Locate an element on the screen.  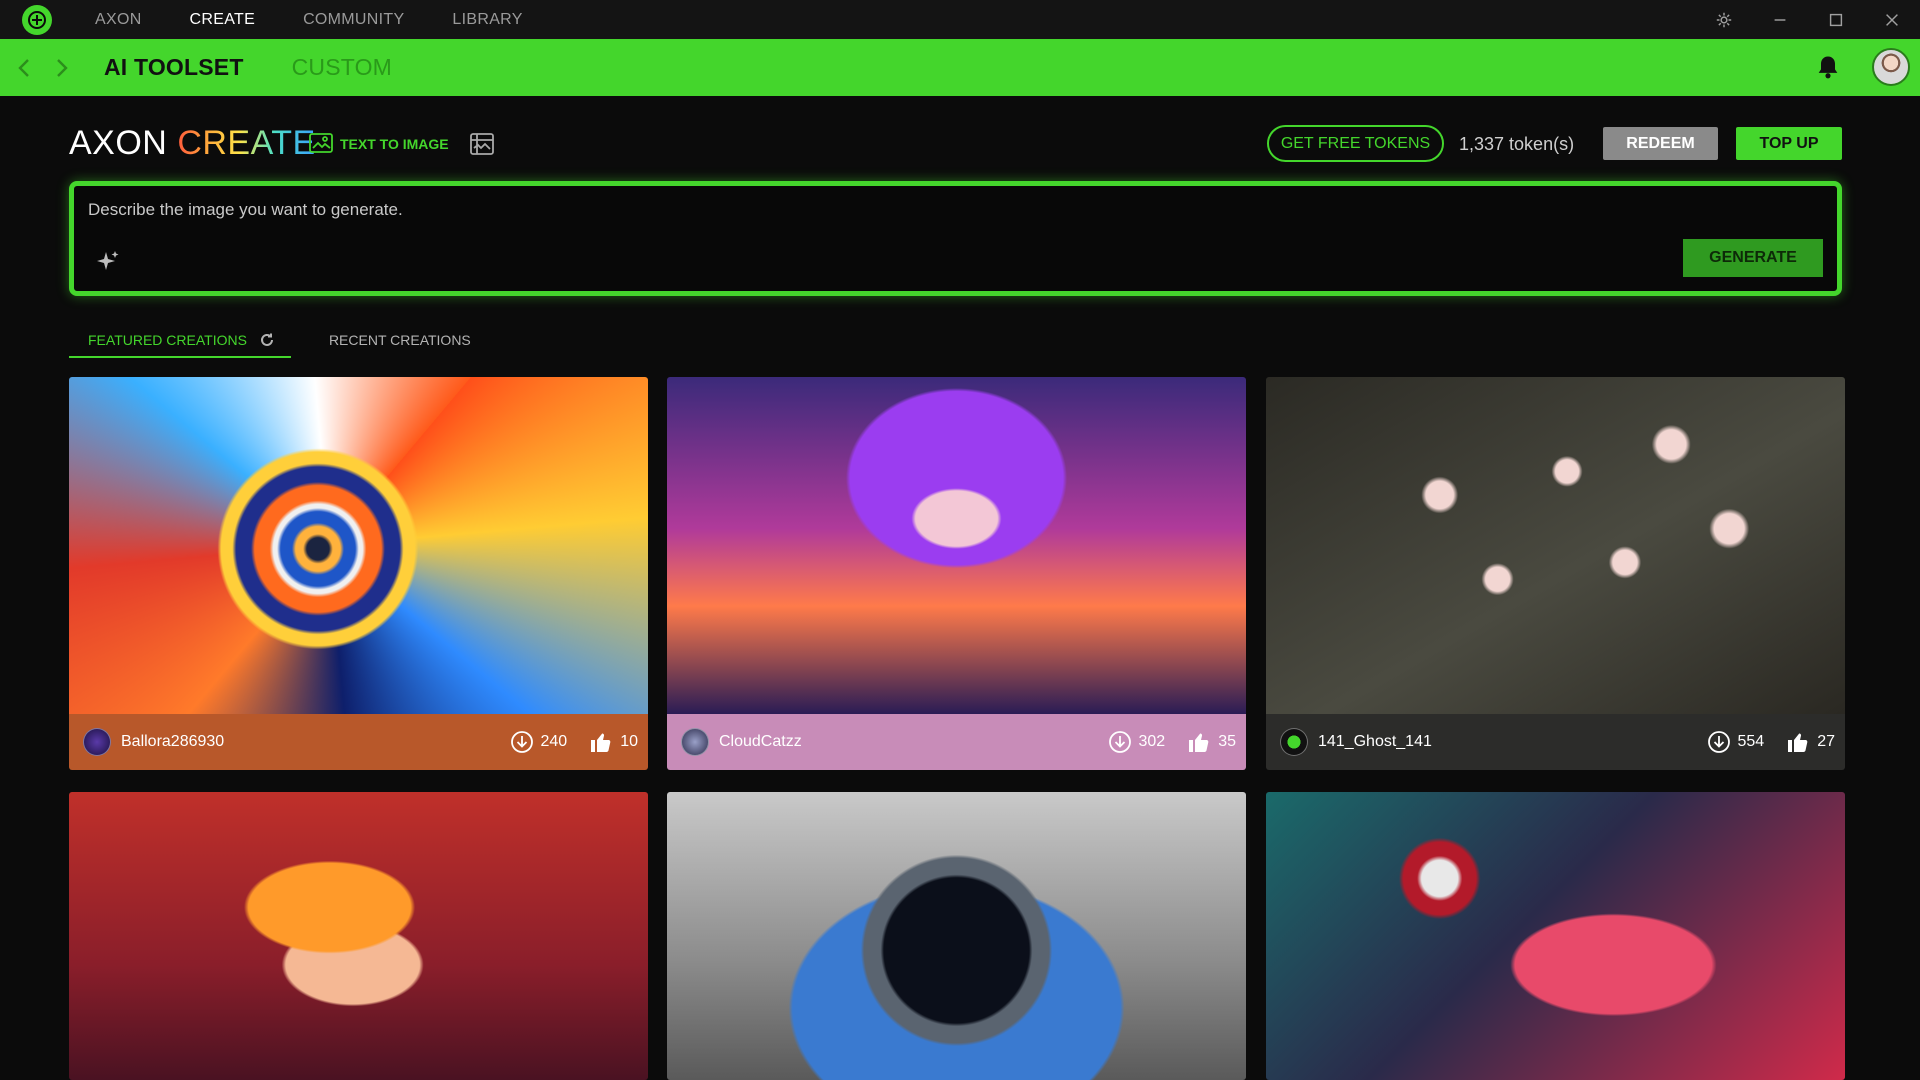
image-to-image-icon is located at coordinates (482, 144).